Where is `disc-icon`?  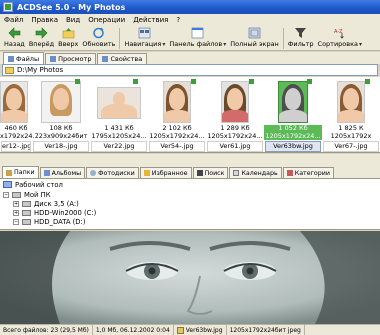
disc-icon is located at coordinates (93, 173).